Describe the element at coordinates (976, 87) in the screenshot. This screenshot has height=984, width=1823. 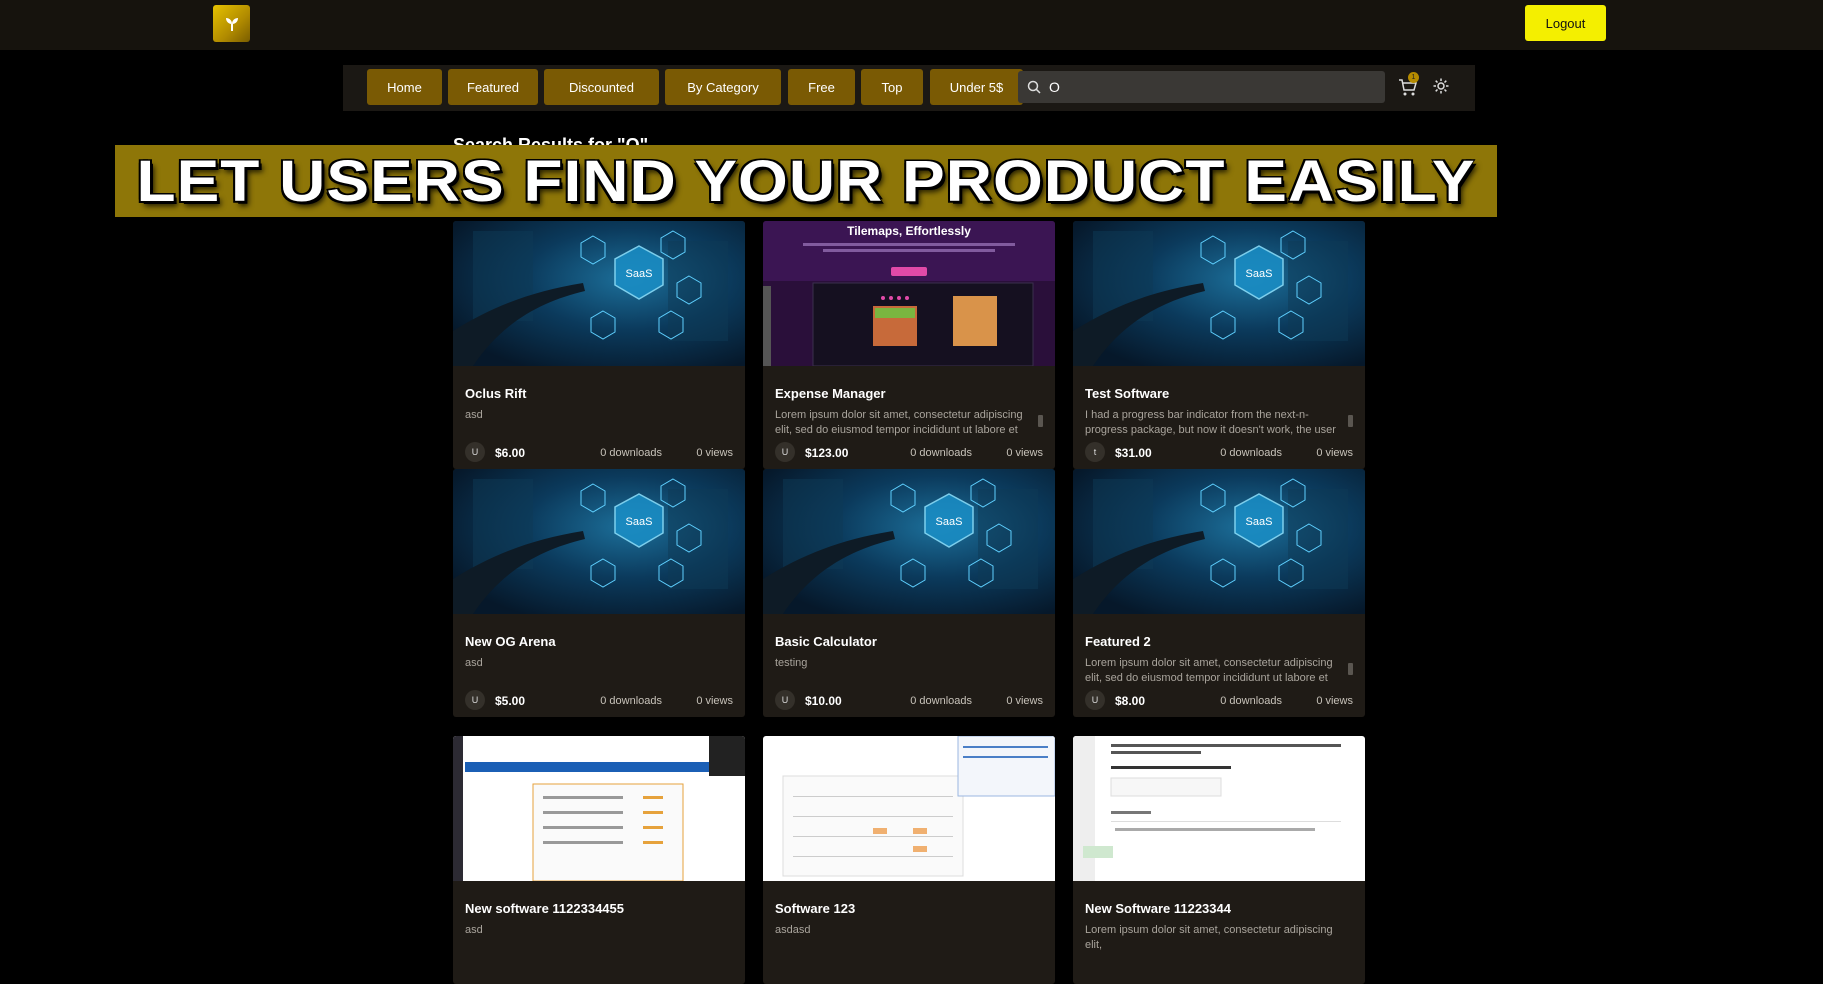
I see `nav-under-5-button: Under 5$` at that location.